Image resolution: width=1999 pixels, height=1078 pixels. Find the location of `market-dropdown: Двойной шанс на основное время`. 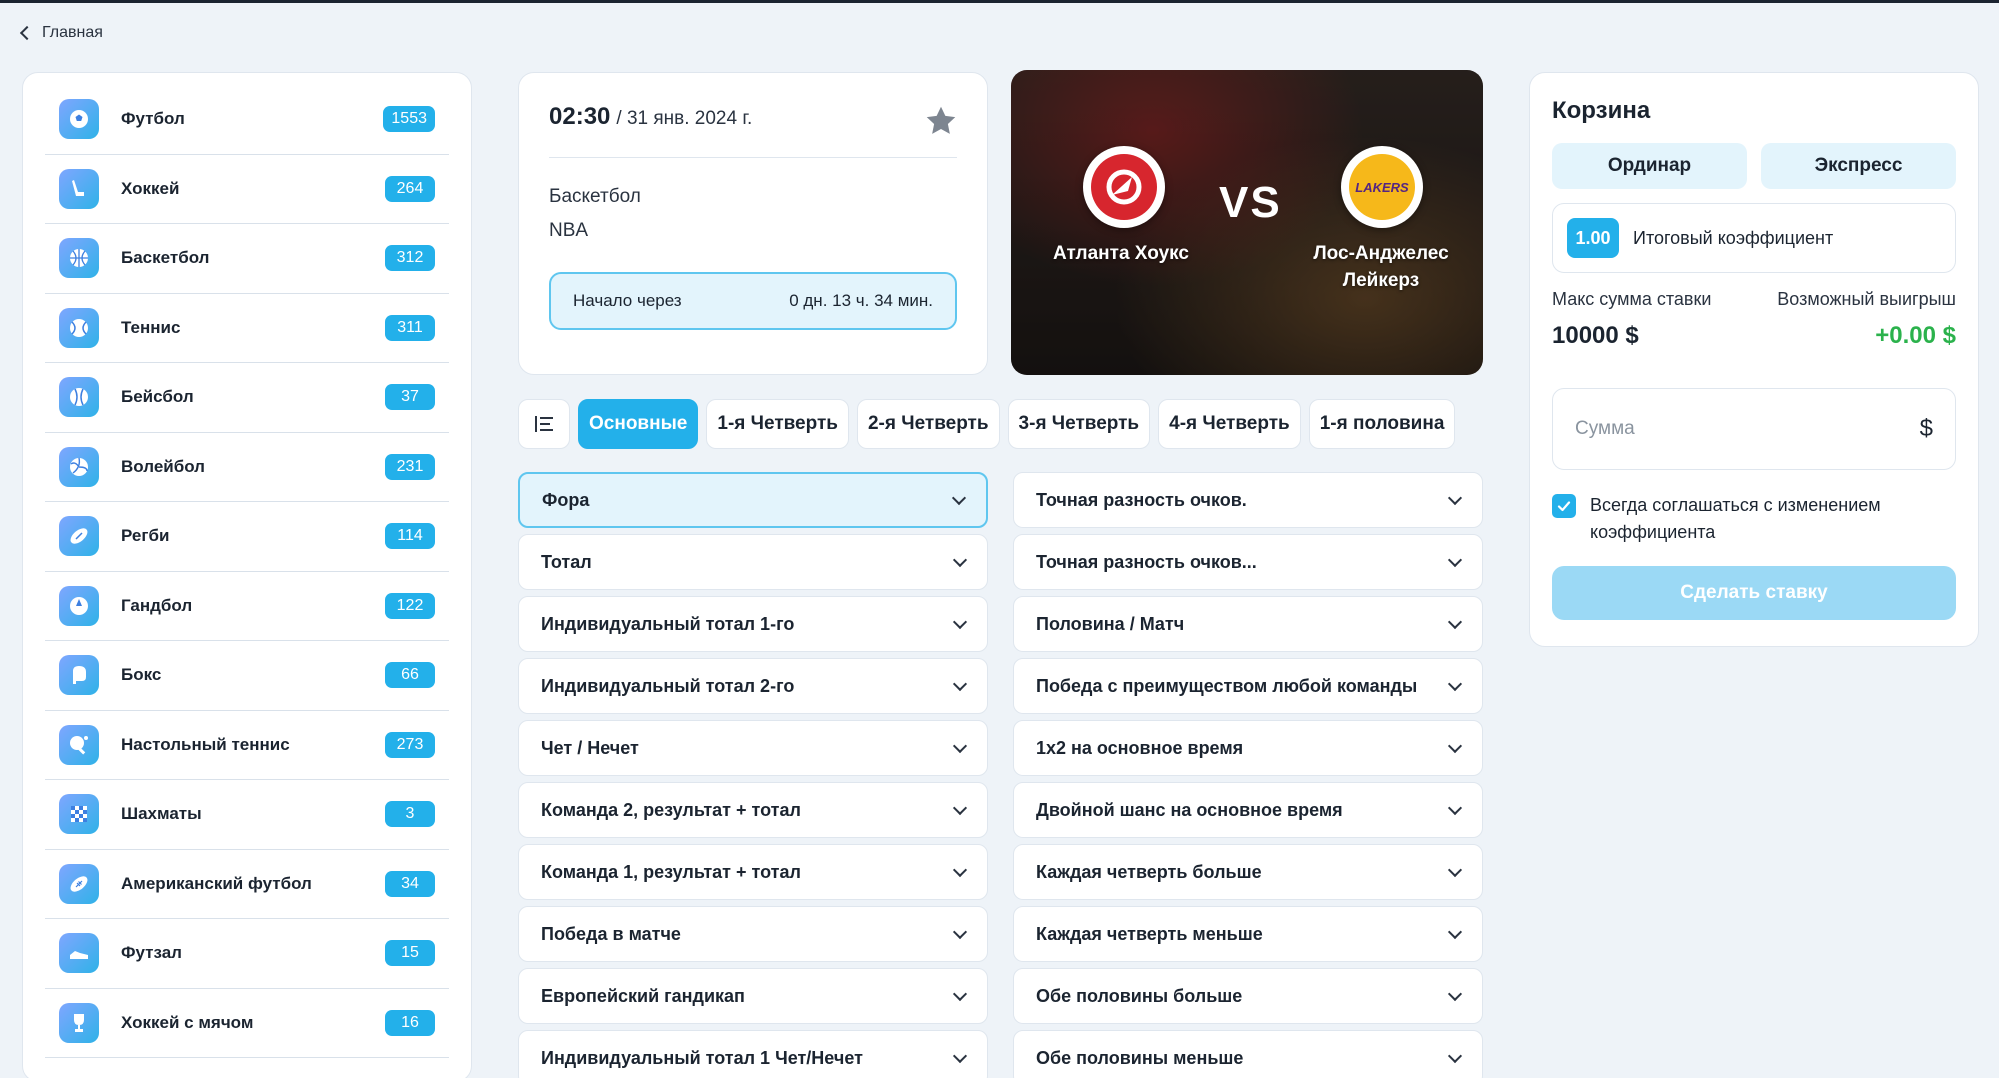

market-dropdown: Двойной шанс на основное время is located at coordinates (1248, 810).